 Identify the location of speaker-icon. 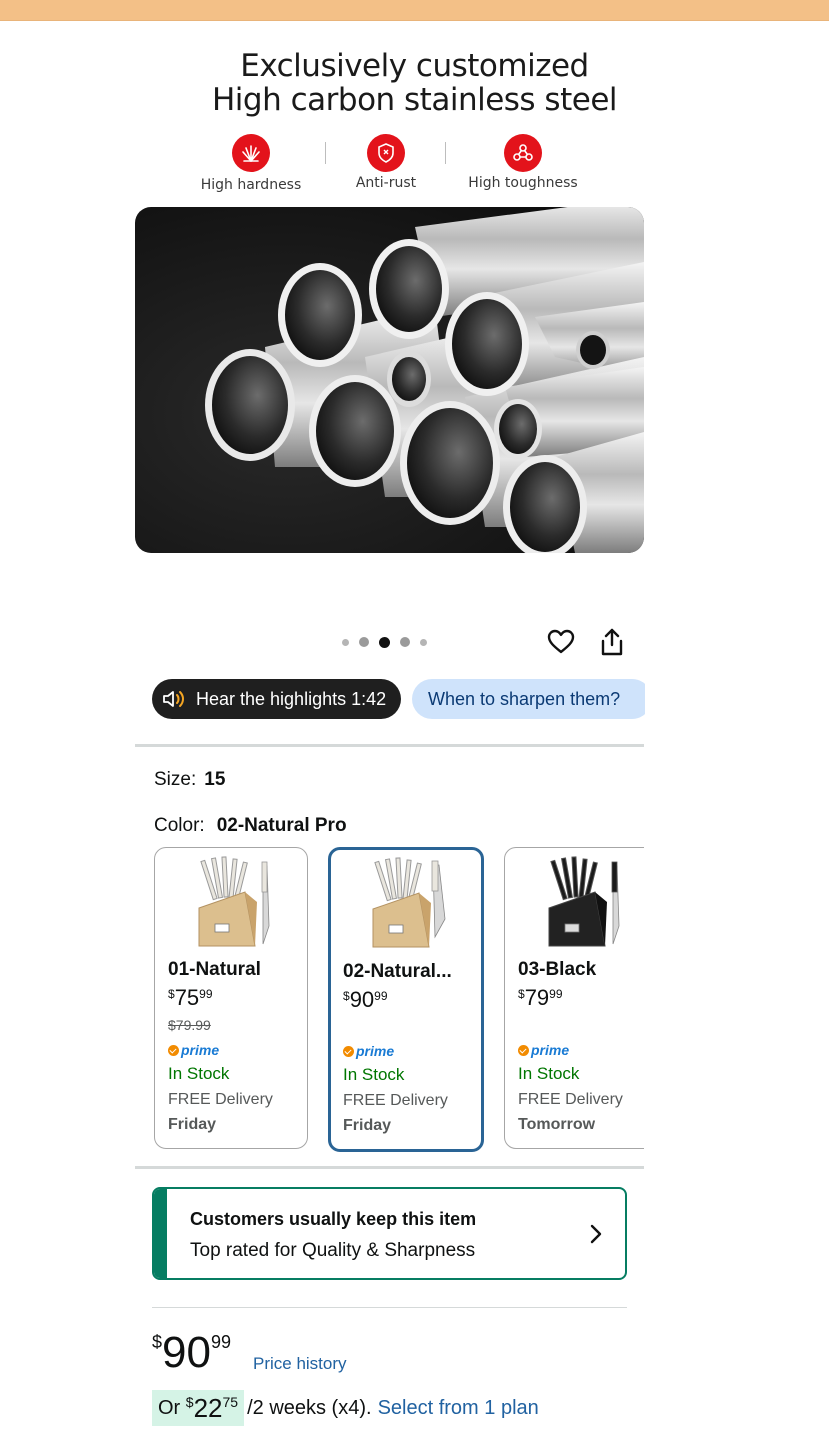
(173, 699).